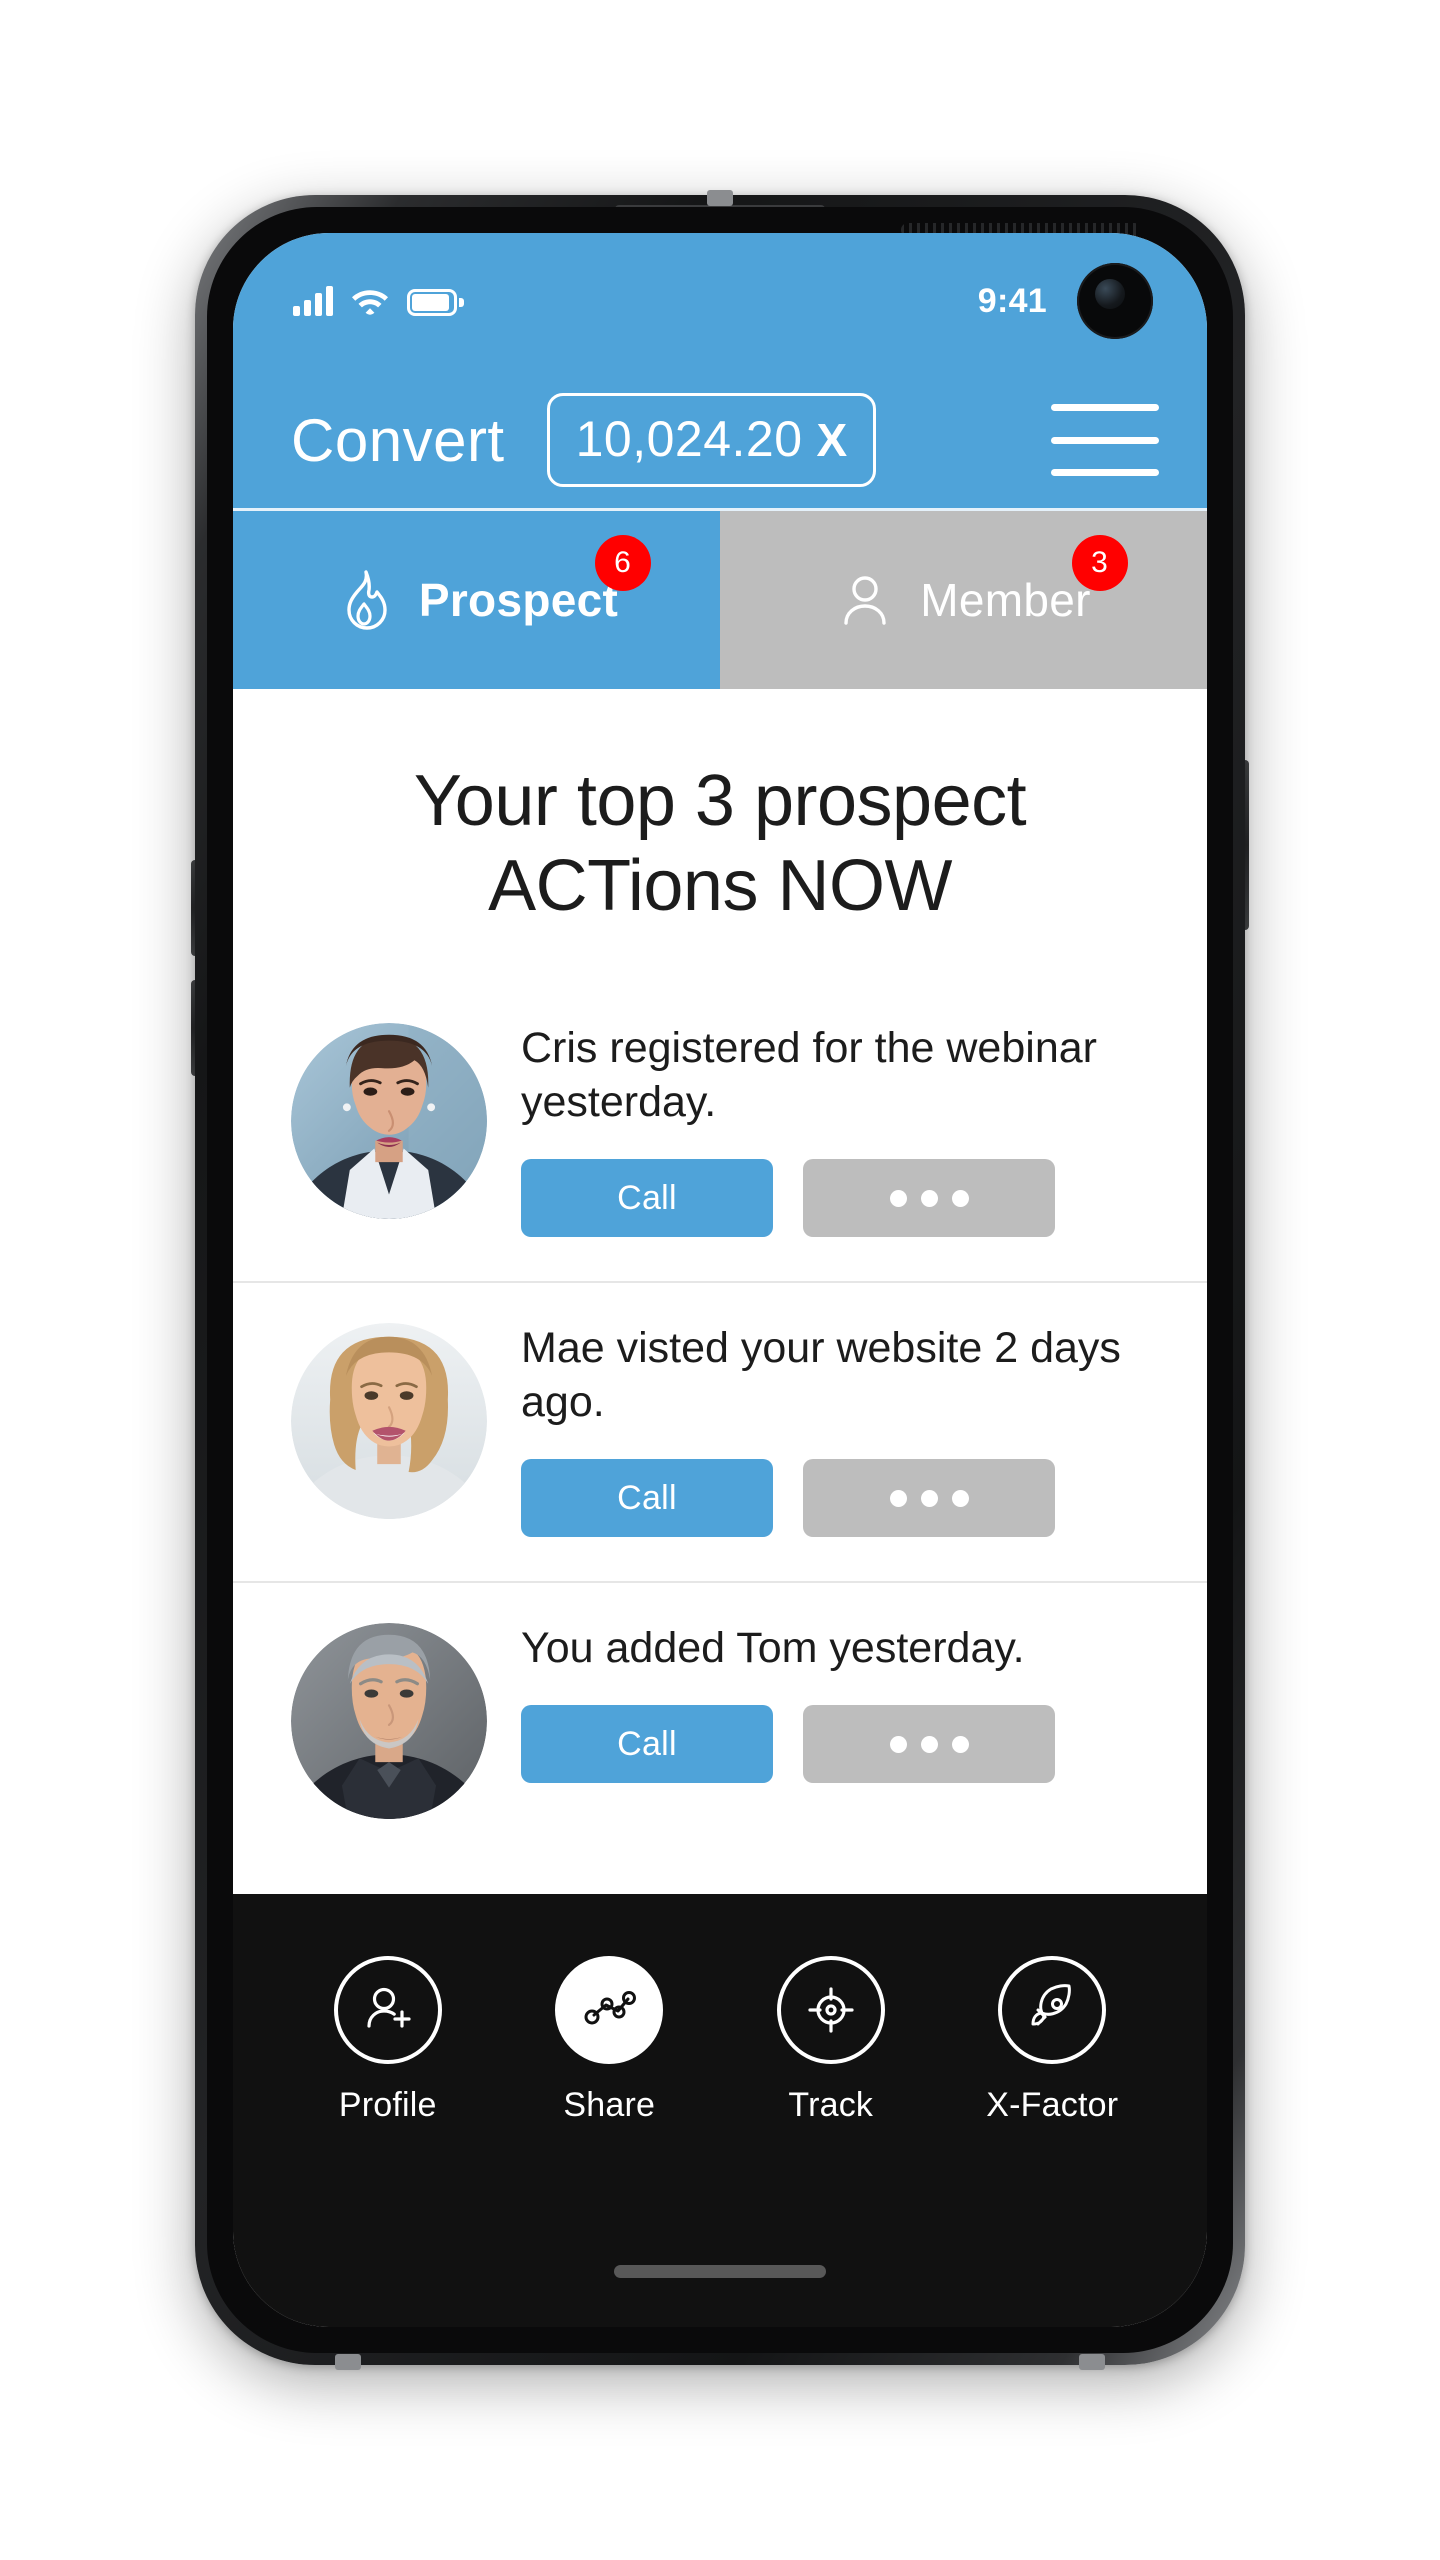 This screenshot has height=2560, width=1440. I want to click on app-header: Convert 10,024.20 X, so click(720, 440).